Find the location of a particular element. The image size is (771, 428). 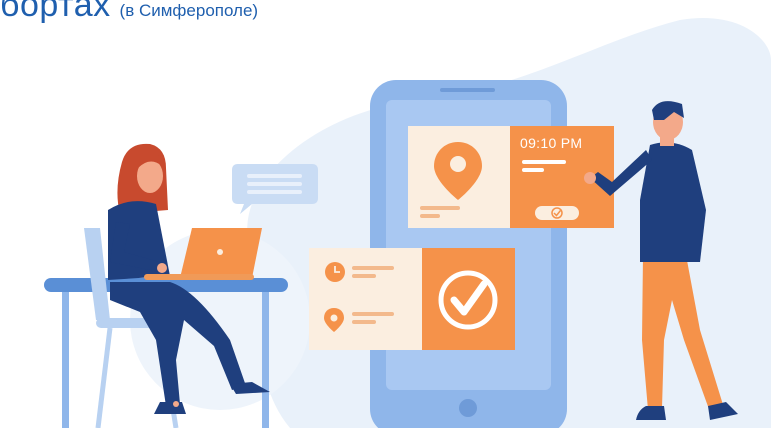

appointment-card-bottom is located at coordinates (412, 299).